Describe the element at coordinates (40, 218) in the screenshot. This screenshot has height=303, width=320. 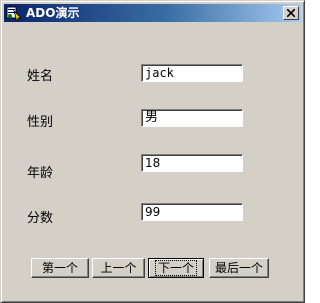
I see `score-label: 分数` at that location.